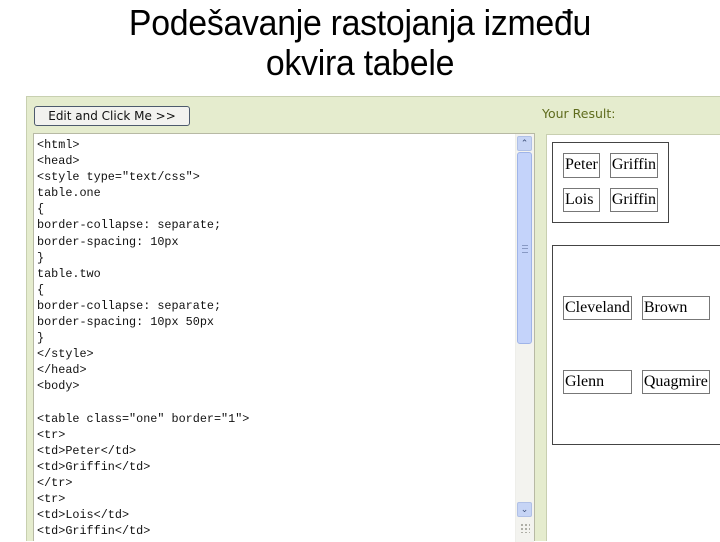  What do you see at coordinates (675, 382) in the screenshot?
I see `table-cell: Quagmire` at bounding box center [675, 382].